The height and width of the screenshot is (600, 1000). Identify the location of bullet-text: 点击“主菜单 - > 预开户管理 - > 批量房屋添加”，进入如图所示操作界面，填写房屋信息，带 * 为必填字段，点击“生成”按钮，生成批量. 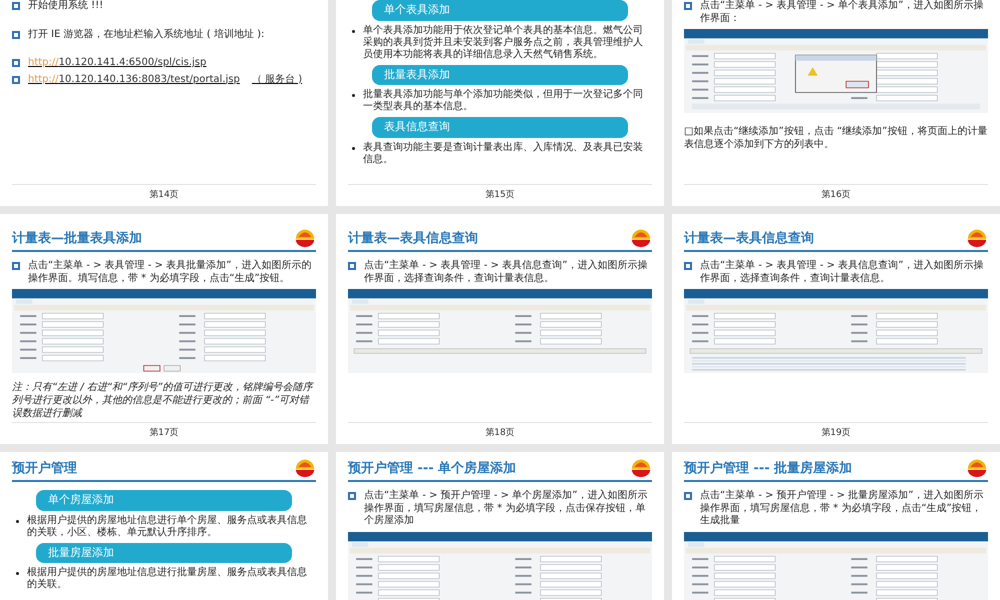
(842, 509).